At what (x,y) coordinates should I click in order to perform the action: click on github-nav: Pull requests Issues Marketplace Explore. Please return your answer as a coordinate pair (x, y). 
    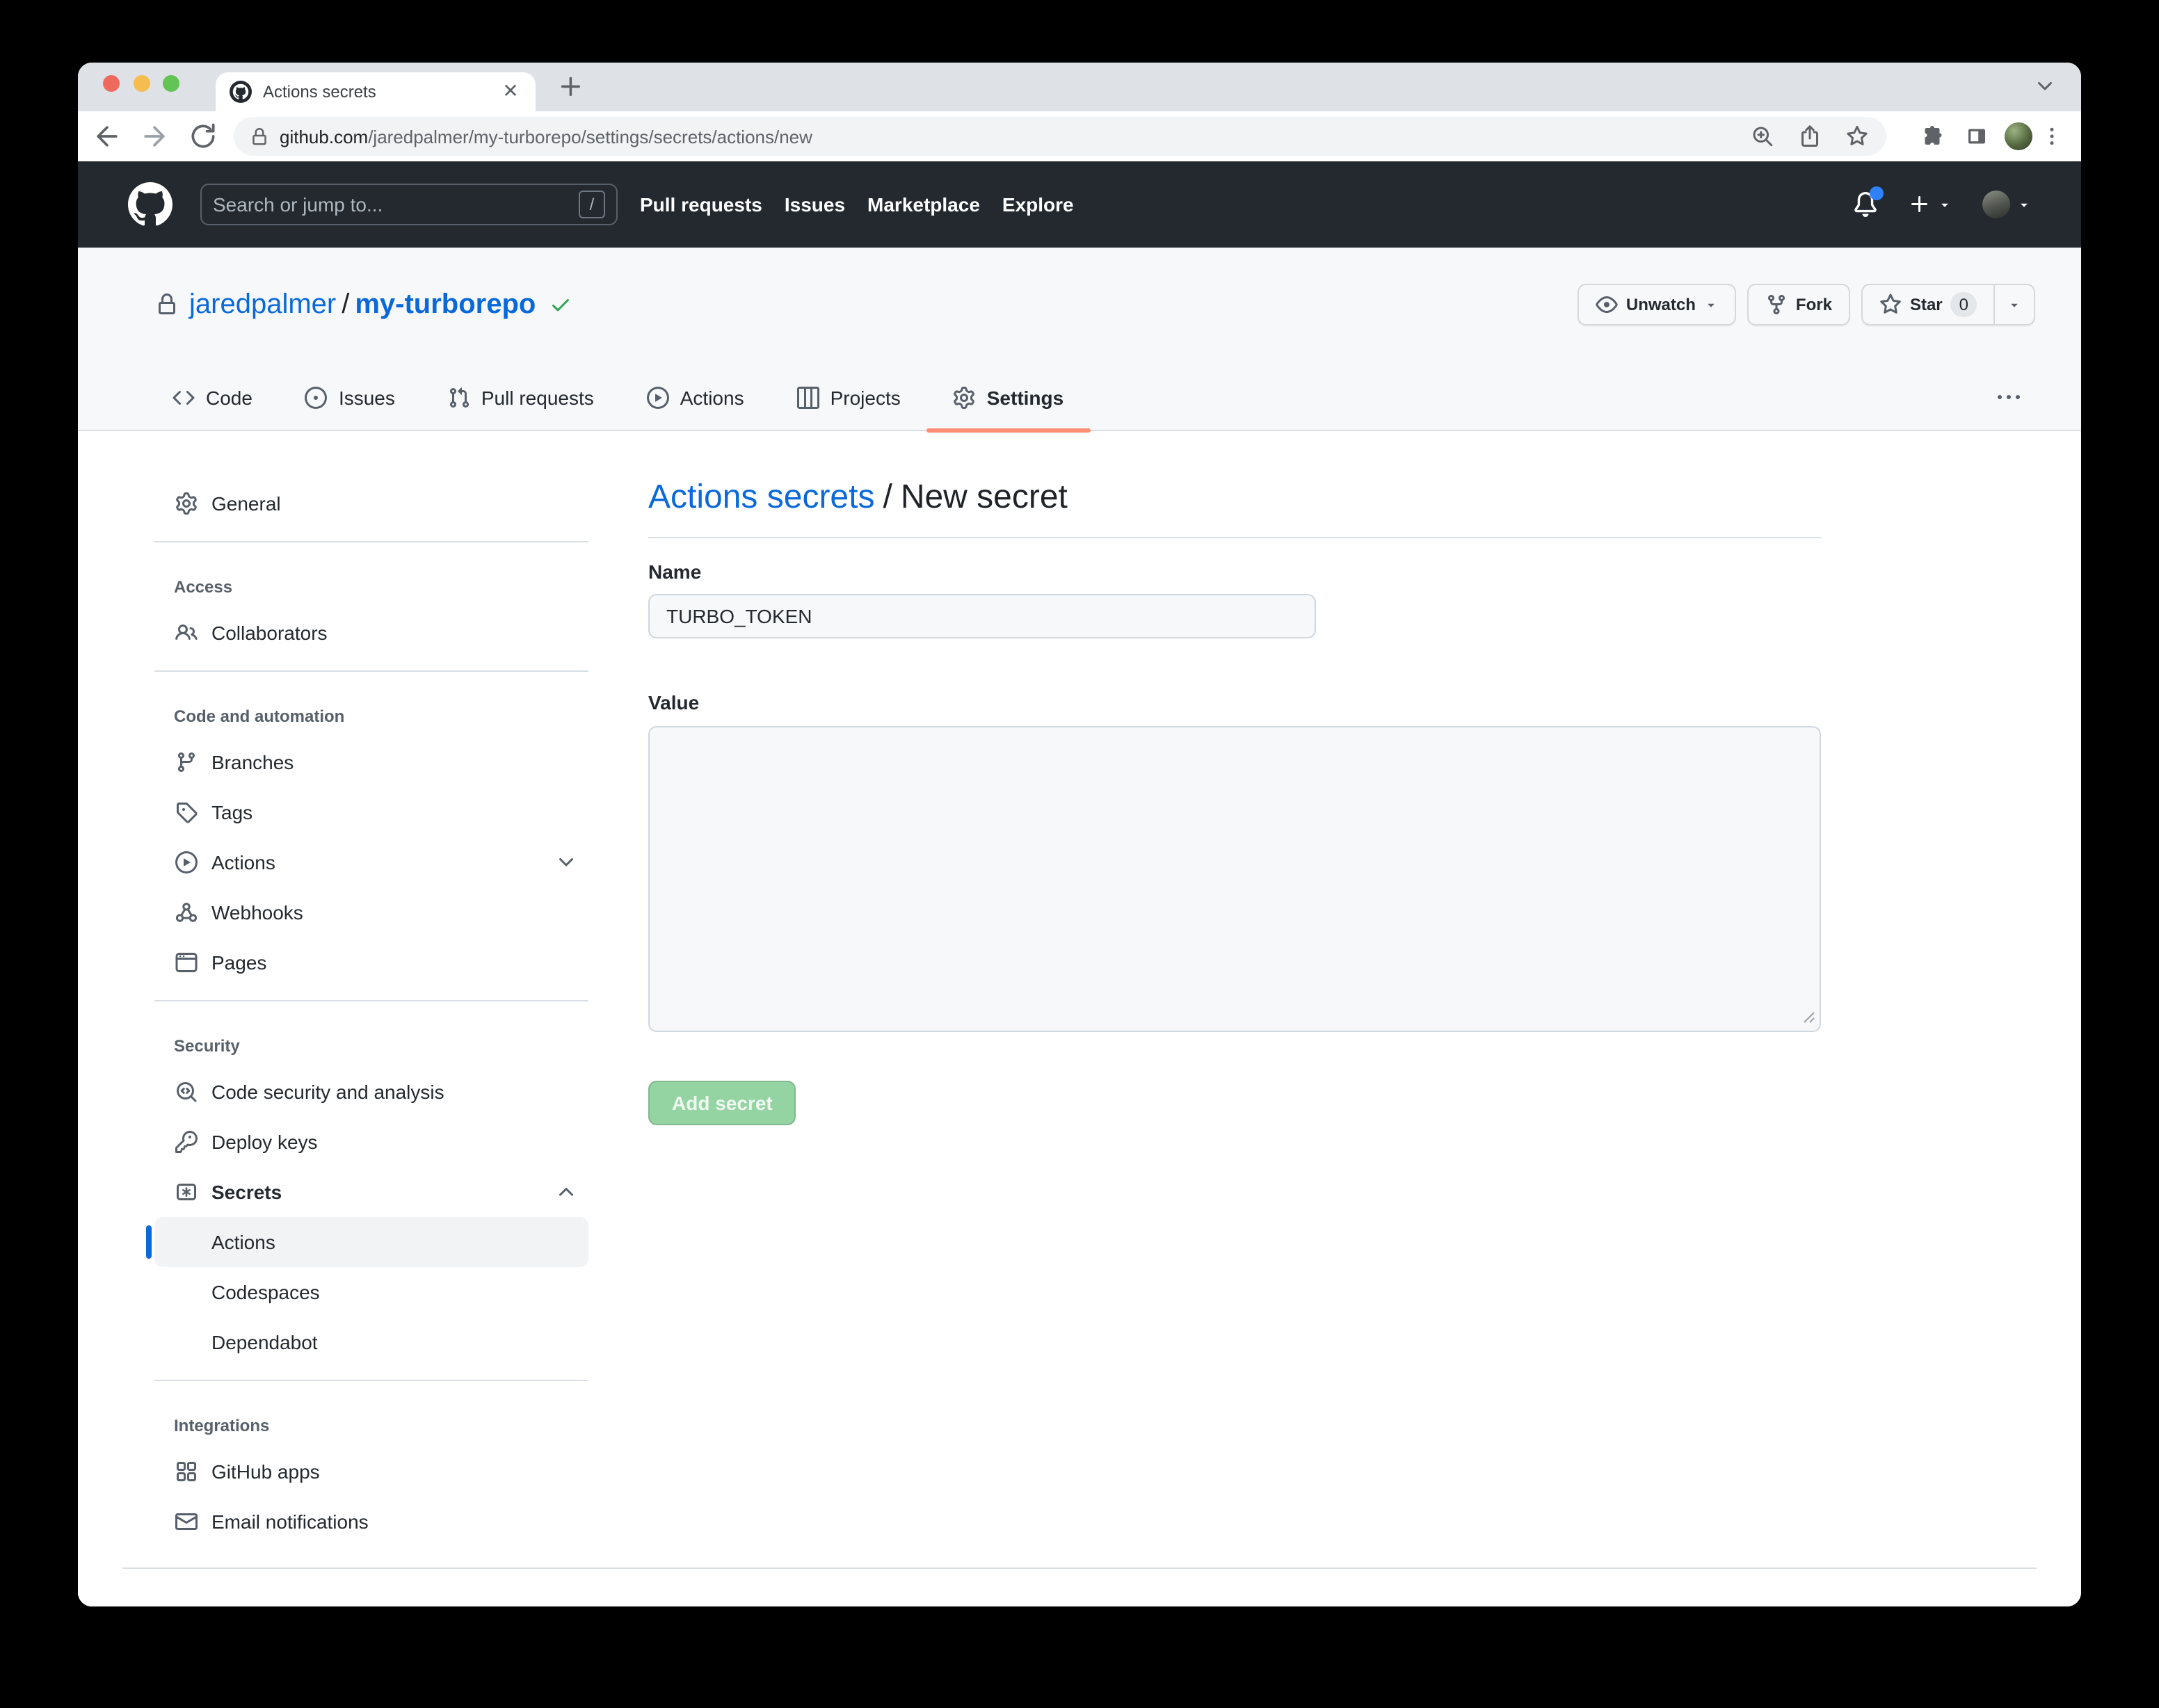
    Looking at the image, I should click on (857, 204).